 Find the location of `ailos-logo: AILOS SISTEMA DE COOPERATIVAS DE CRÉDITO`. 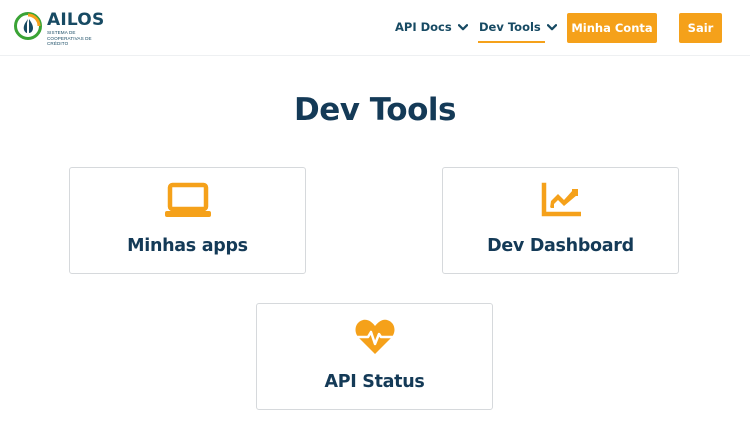

ailos-logo: AILOS SISTEMA DE COOPERATIVAS DE CRÉDITO is located at coordinates (61, 29).